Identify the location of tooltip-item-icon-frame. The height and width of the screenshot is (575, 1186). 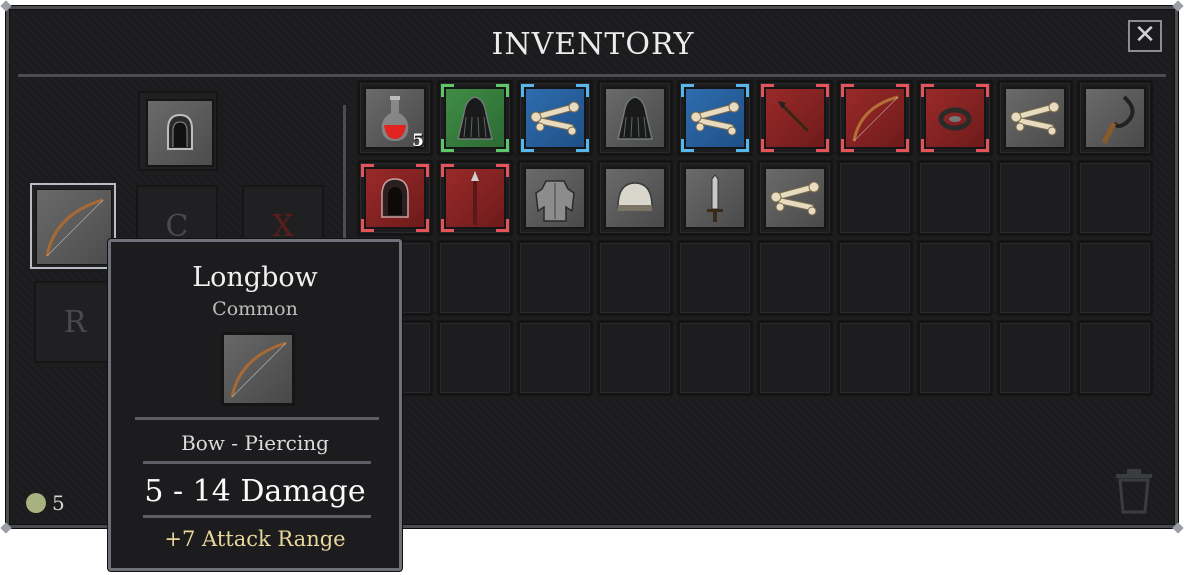
(258, 369).